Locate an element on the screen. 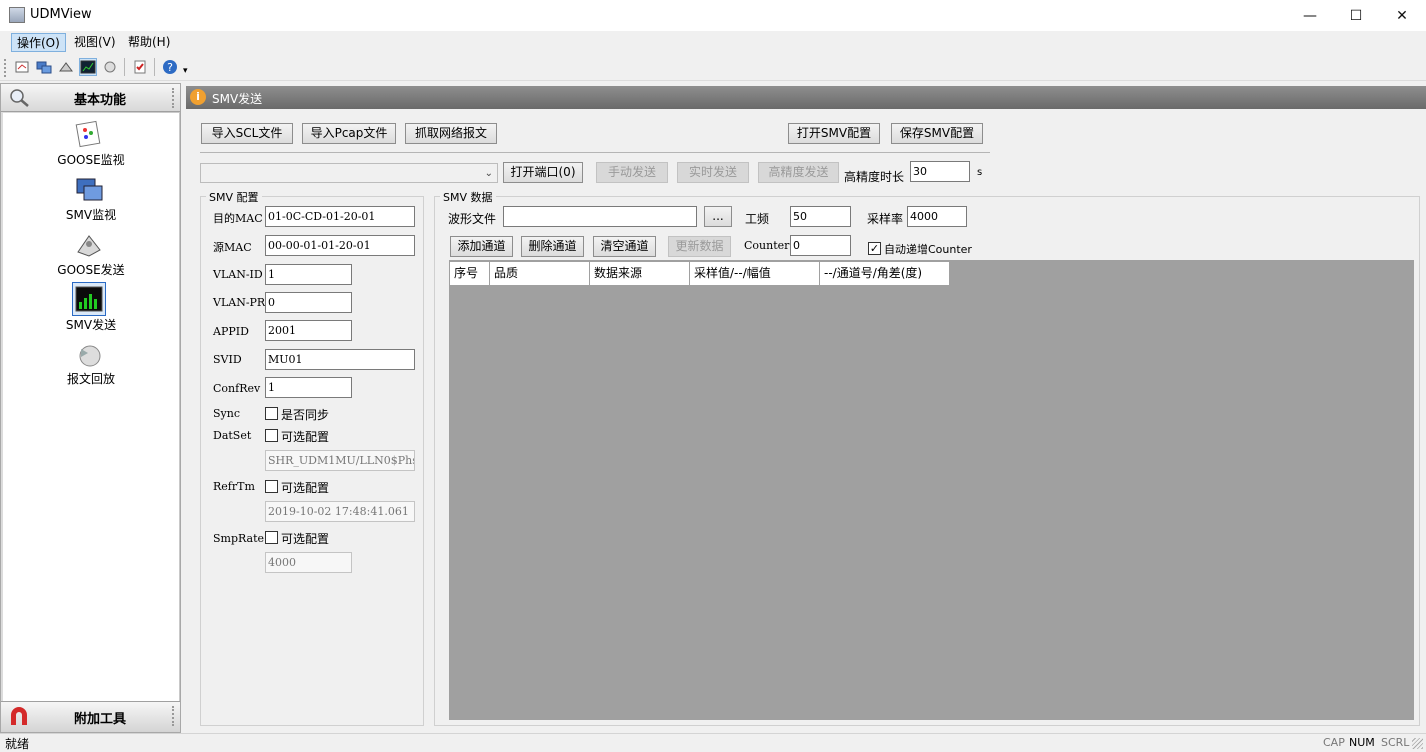  dst-mac-label: 目的MAC is located at coordinates (238, 218).